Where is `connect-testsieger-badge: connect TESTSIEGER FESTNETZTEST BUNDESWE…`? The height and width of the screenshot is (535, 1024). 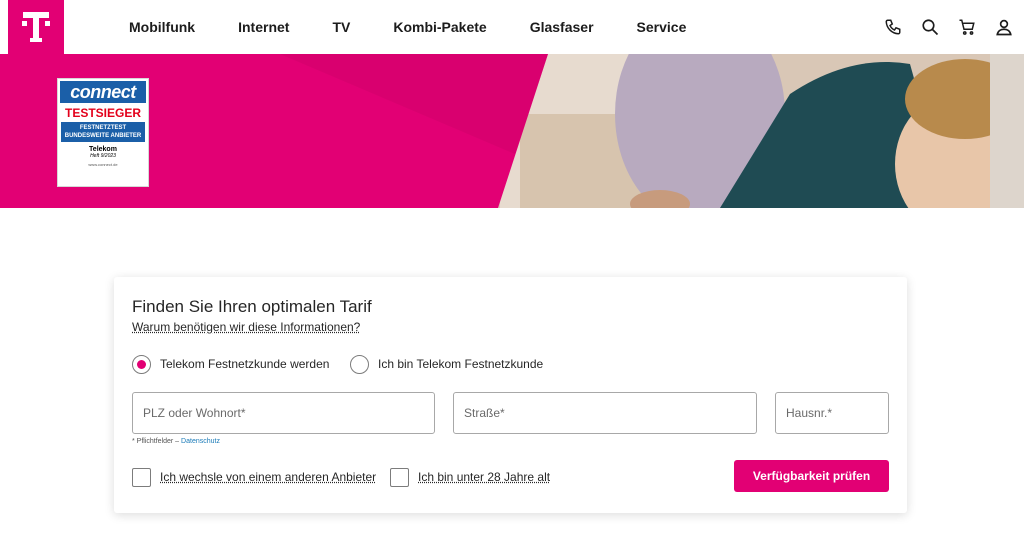 connect-testsieger-badge: connect TESTSIEGER FESTNETZTEST BUNDESWE… is located at coordinates (103, 132).